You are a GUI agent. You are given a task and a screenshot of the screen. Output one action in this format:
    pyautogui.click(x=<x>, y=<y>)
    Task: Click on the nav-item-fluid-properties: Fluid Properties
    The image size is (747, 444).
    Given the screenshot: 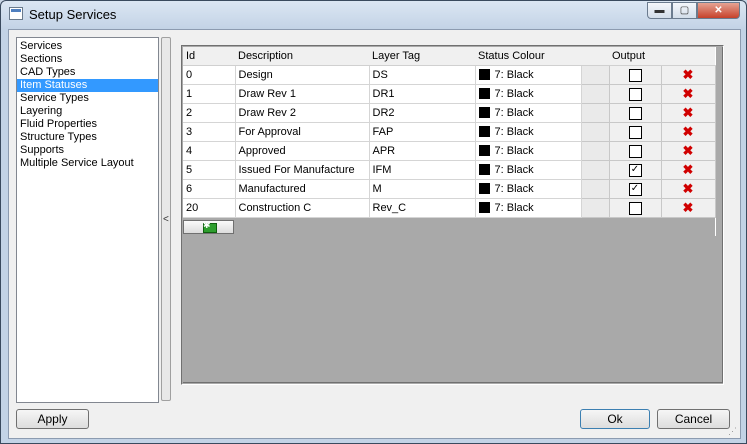 What is the action you would take?
    pyautogui.click(x=87, y=124)
    